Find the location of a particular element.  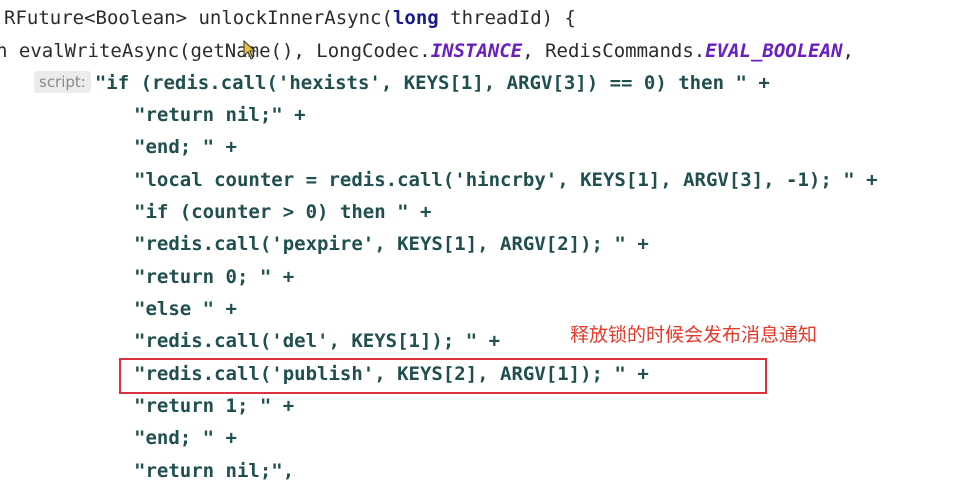

keyword-long: long is located at coordinates (415, 18).